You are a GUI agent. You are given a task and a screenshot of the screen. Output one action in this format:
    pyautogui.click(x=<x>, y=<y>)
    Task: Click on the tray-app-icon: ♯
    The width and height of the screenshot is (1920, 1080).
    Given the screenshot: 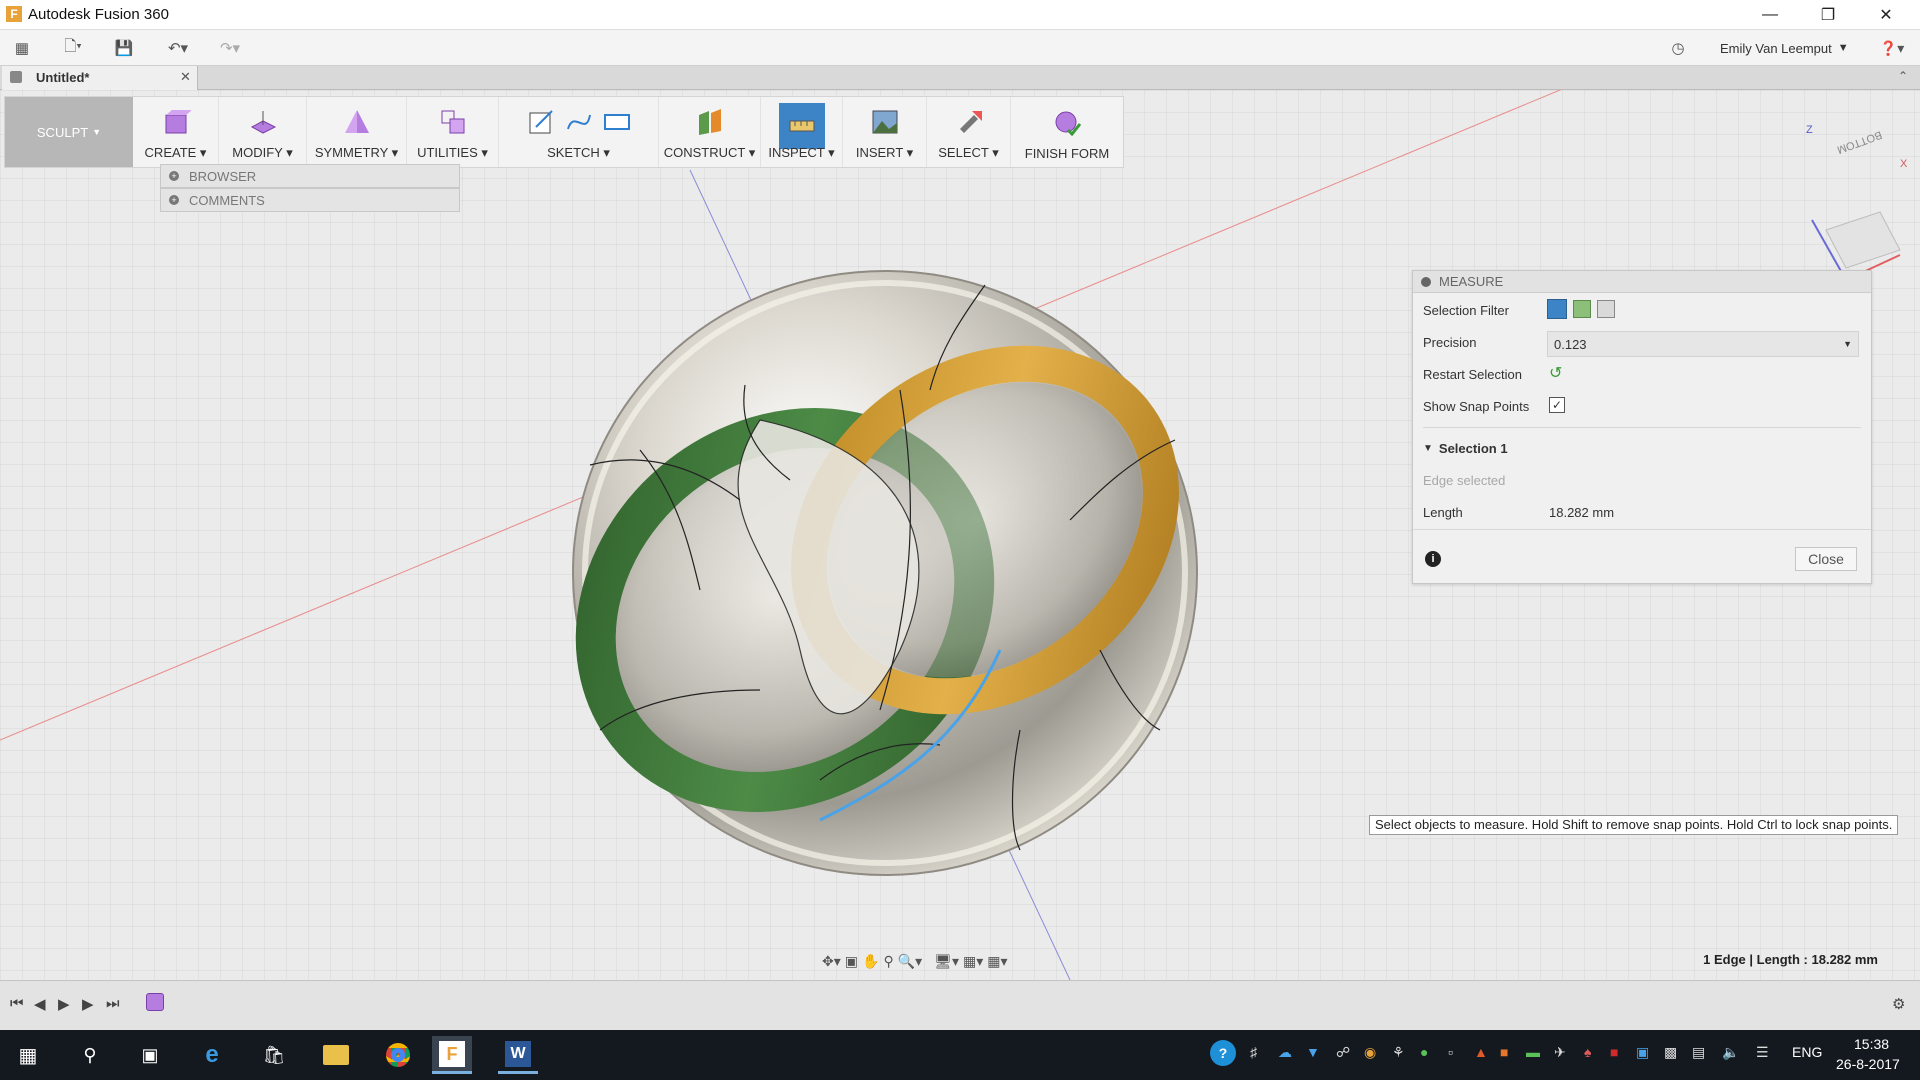 What is the action you would take?
    pyautogui.click(x=1253, y=1052)
    